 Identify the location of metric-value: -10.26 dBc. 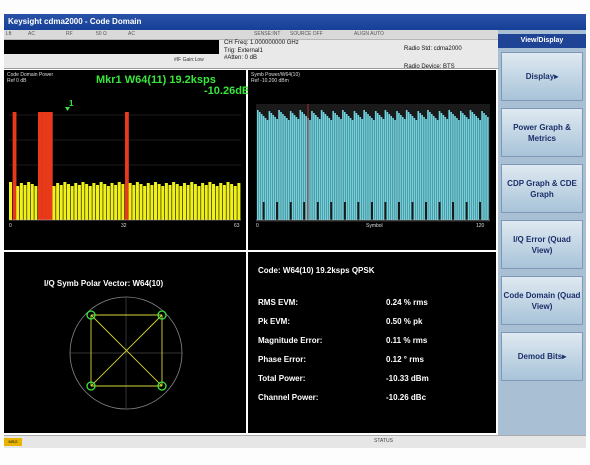
(406, 397).